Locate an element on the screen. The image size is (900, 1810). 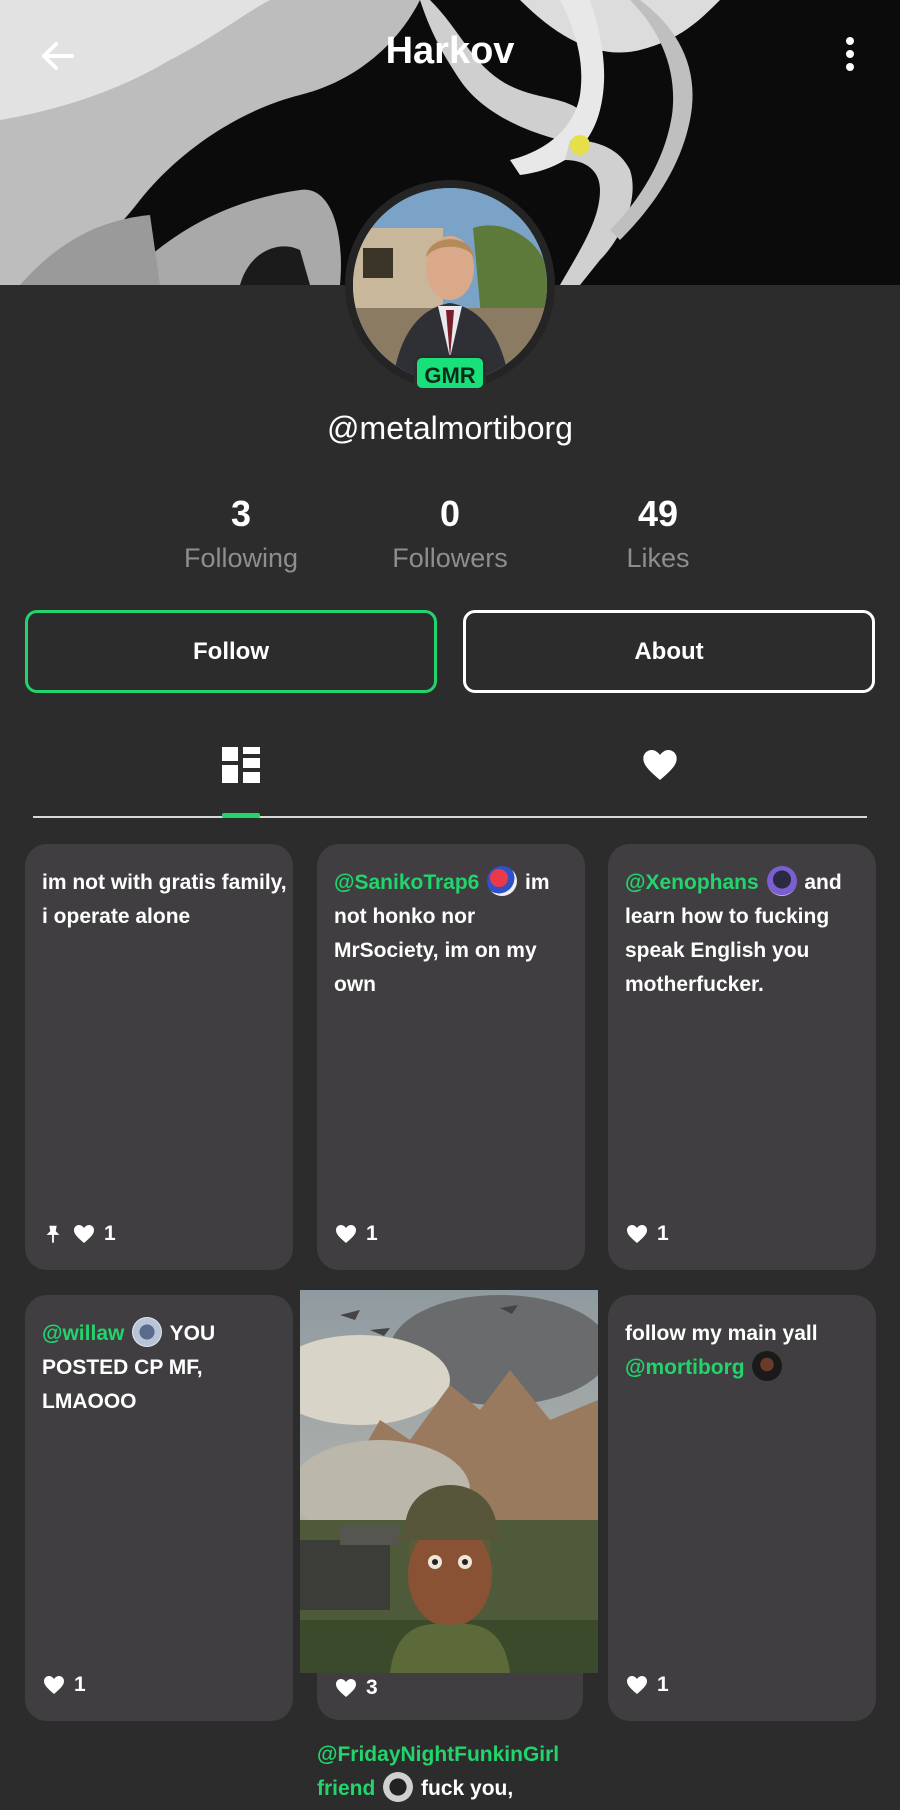
more-menu-button is located at coordinates (850, 56).